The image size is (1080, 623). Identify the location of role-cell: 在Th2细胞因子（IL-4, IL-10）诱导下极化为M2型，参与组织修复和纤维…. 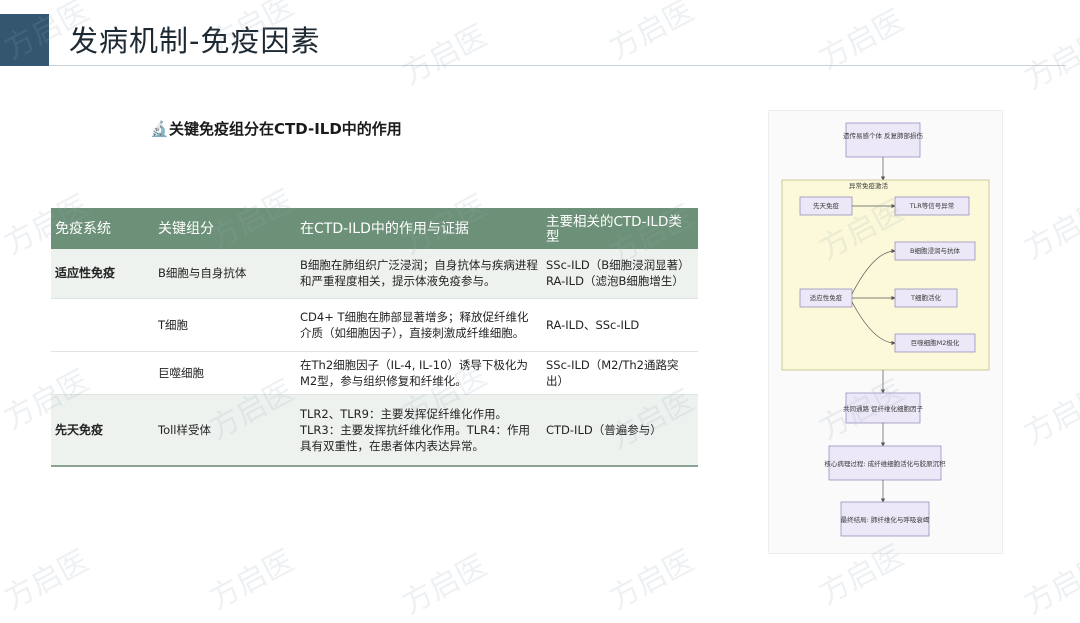
(419, 373).